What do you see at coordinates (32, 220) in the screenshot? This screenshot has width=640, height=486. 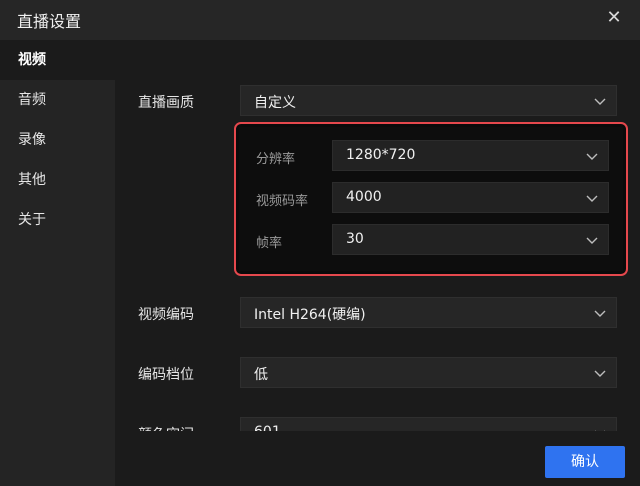 I see `sidebar-item-label: 关于` at bounding box center [32, 220].